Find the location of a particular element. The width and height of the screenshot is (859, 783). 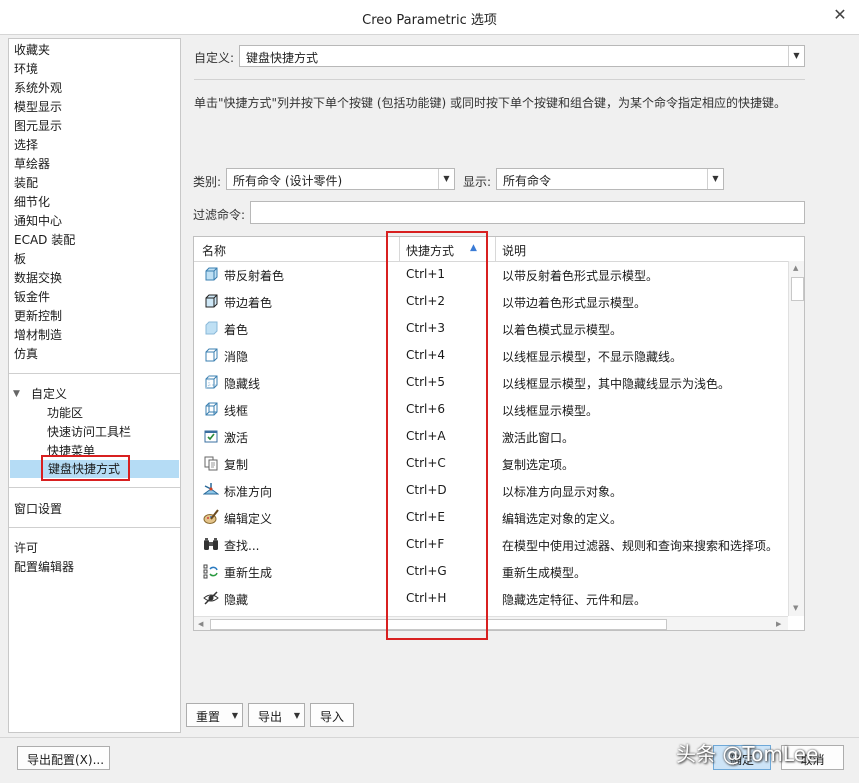

watermark-text: 头条 @TomLee is located at coordinates (747, 754).